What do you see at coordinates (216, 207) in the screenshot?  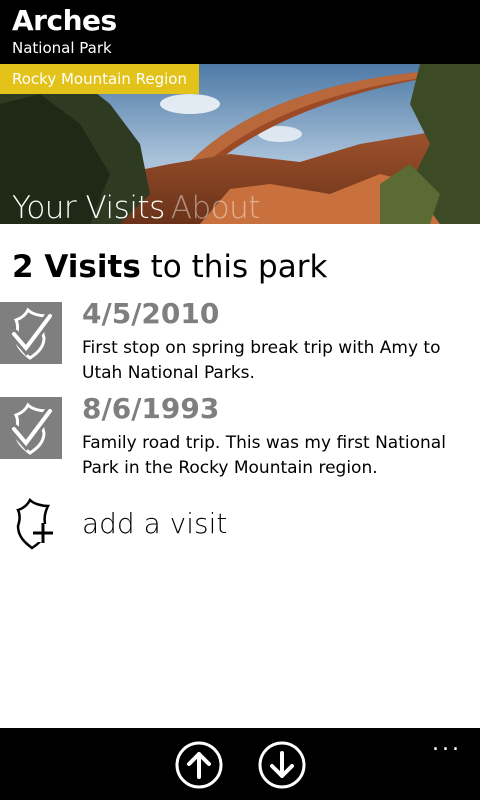 I see `tab-about: About` at bounding box center [216, 207].